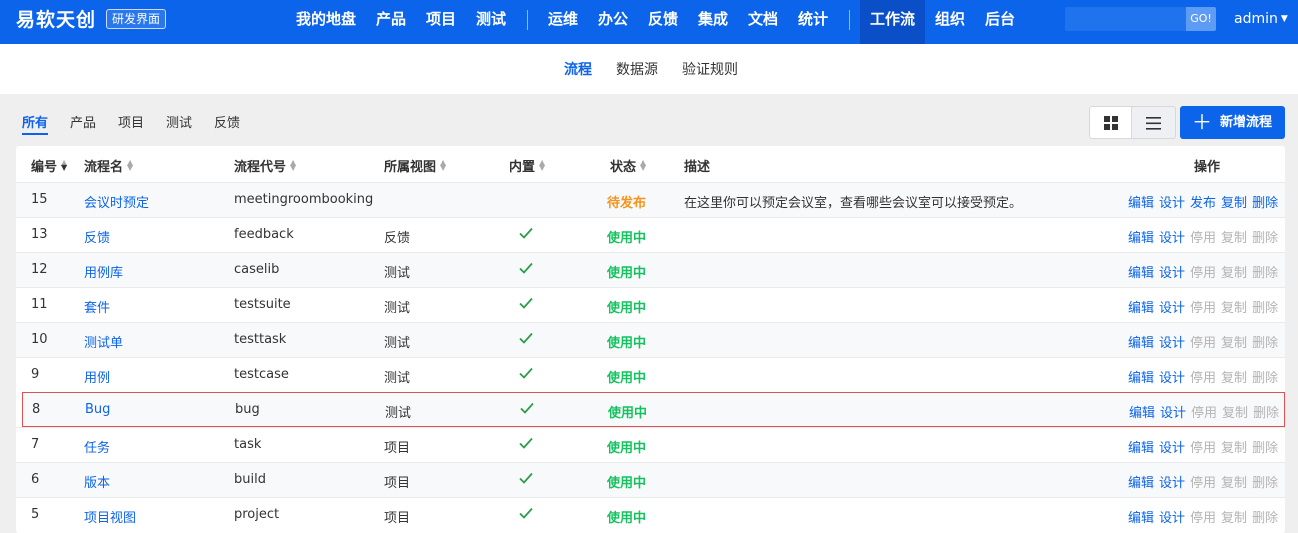 This screenshot has width=1298, height=533. What do you see at coordinates (391, 22) in the screenshot?
I see `nav-product: 产品` at bounding box center [391, 22].